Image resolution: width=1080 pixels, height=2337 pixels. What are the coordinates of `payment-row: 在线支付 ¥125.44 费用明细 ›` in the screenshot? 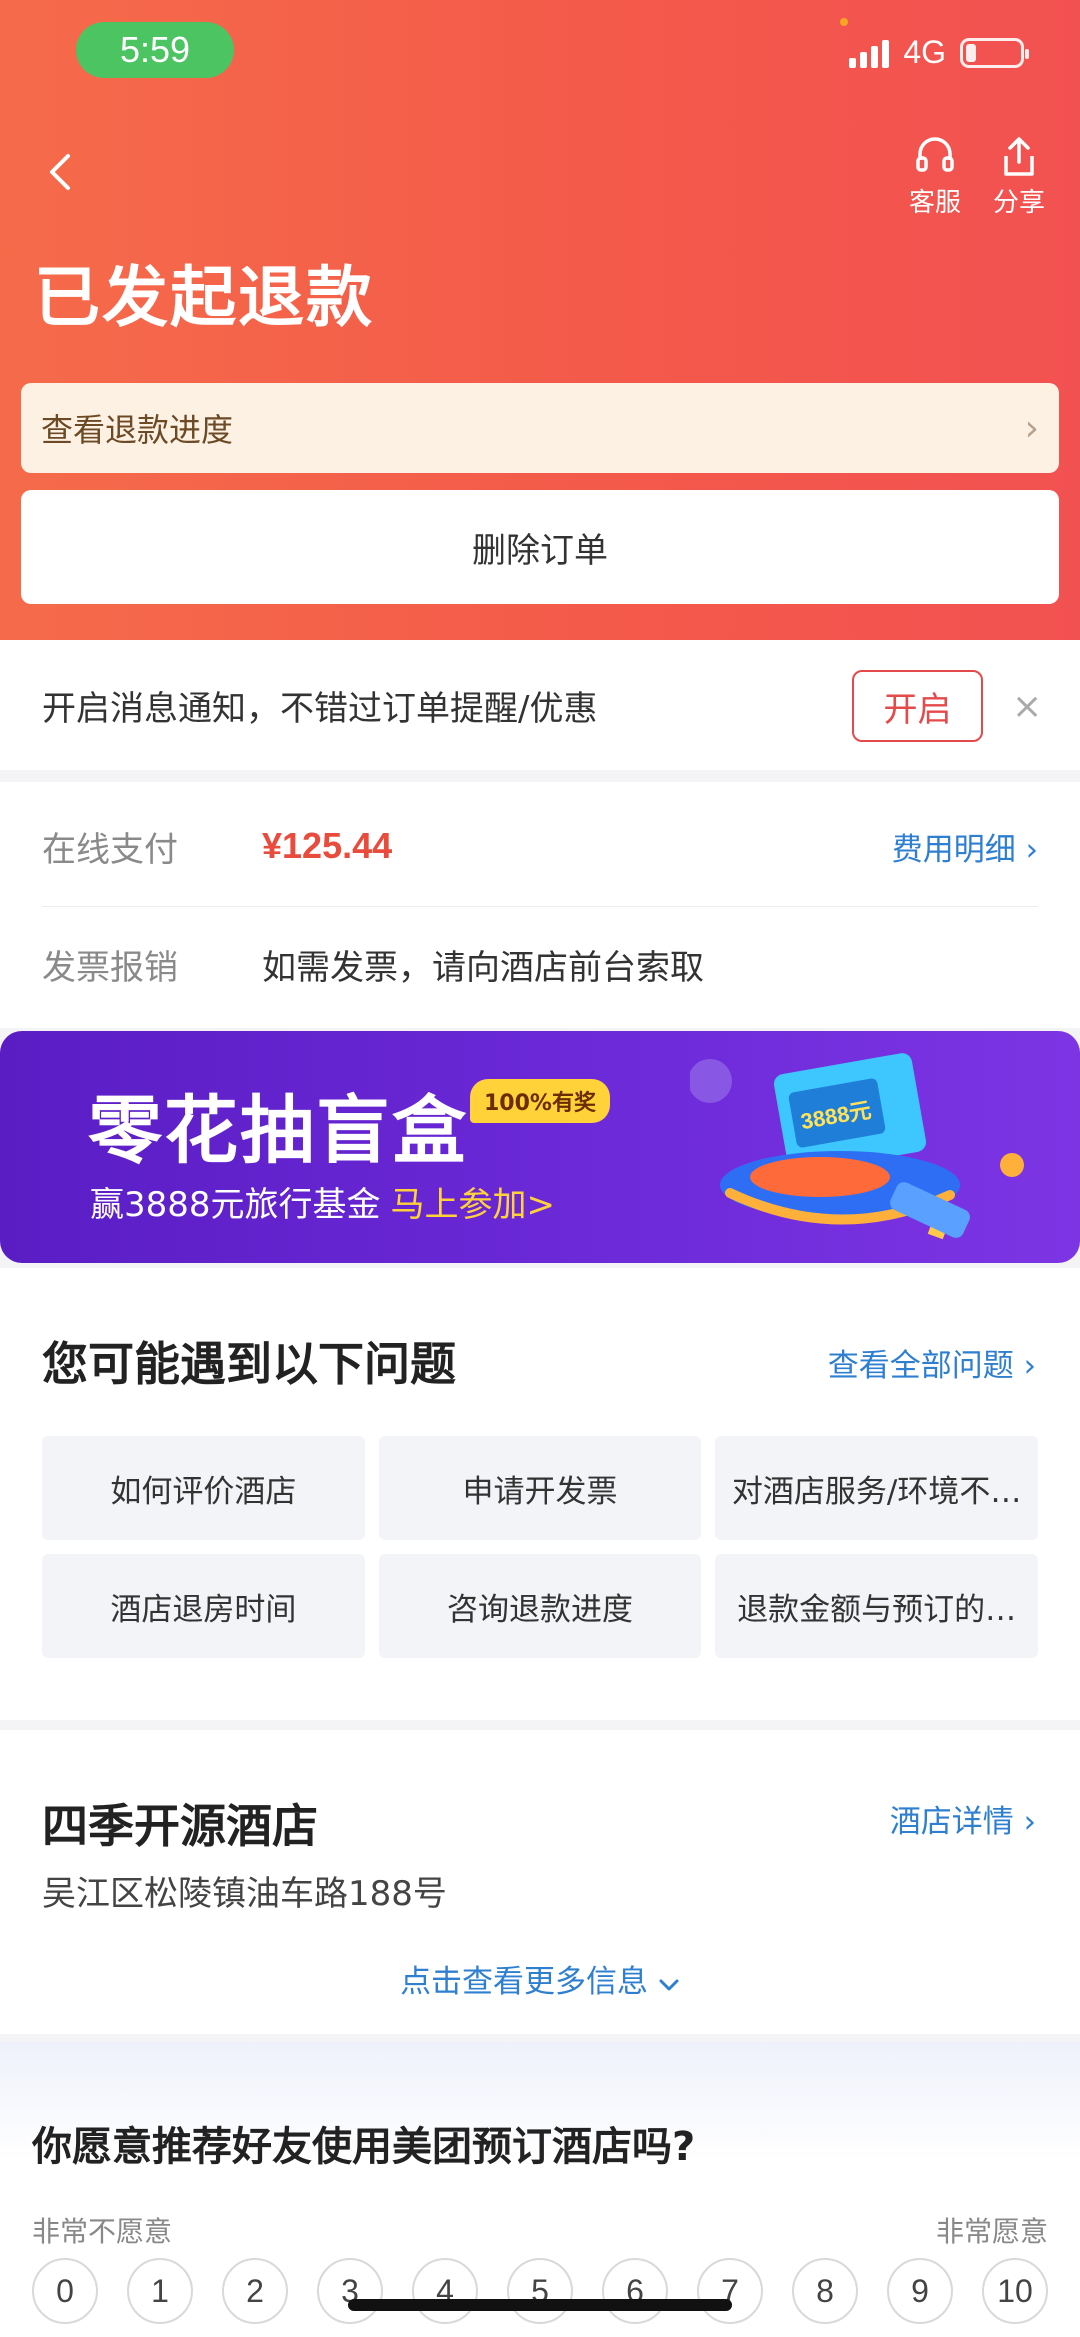 It's located at (540, 846).